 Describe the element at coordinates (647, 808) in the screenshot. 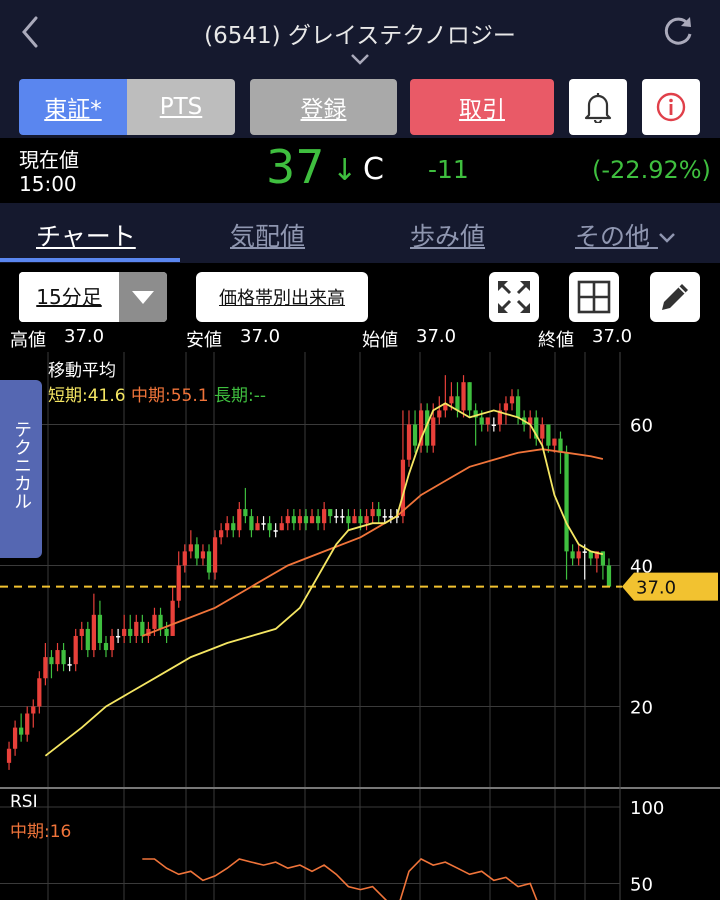

I see `rsi-tick-label: 100` at that location.